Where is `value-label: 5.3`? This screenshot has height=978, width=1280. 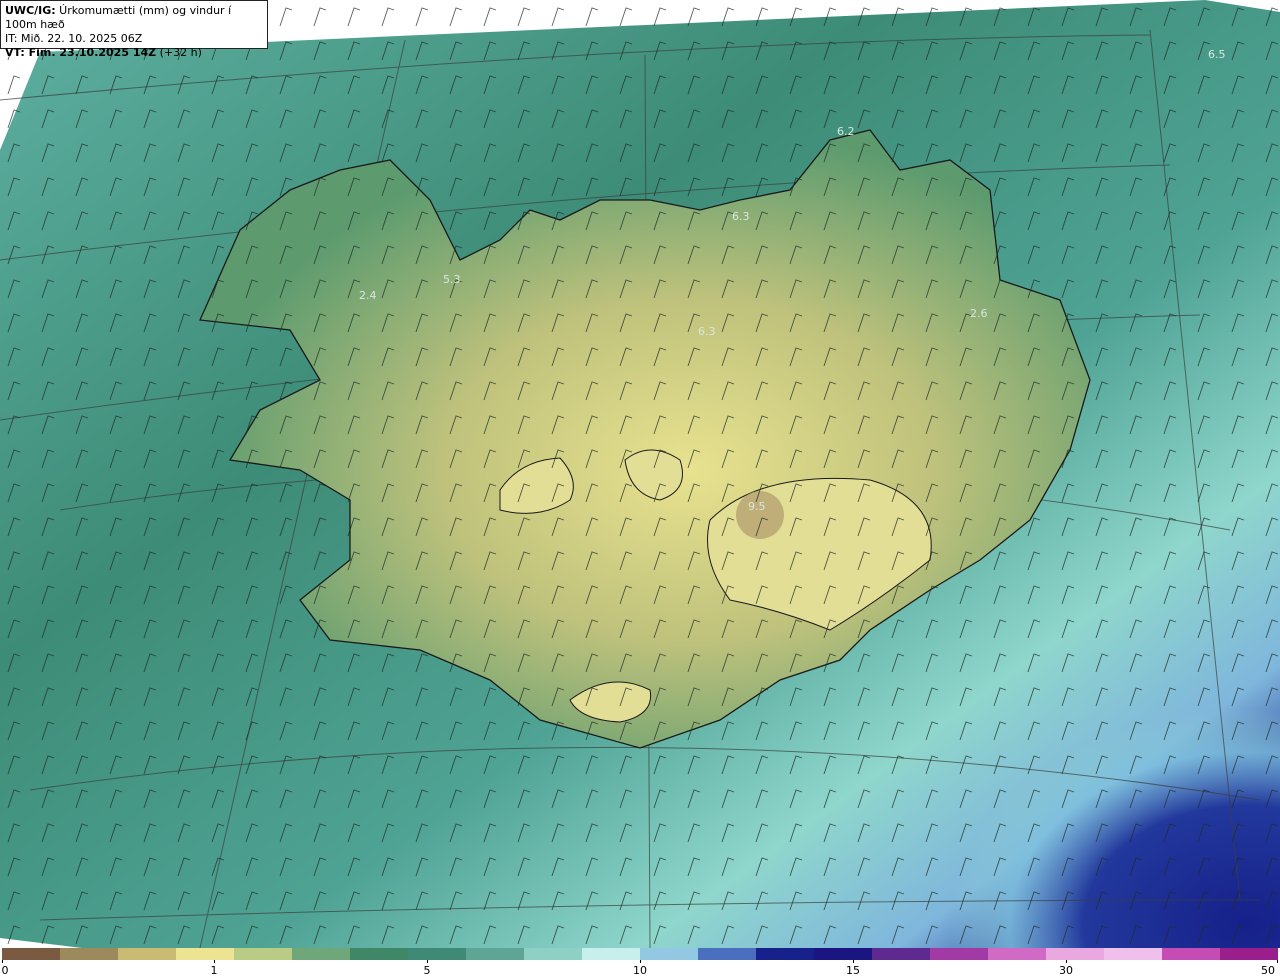 value-label: 5.3 is located at coordinates (452, 279).